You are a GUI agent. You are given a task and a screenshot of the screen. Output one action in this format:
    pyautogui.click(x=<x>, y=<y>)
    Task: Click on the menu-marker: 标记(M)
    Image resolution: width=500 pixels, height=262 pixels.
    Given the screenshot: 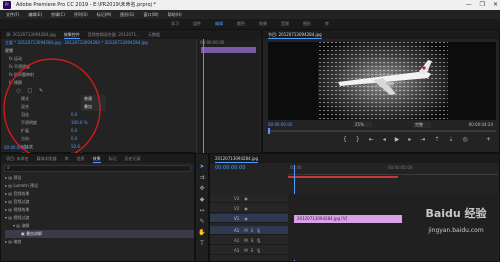 What is the action you would take?
    pyautogui.click(x=104, y=14)
    